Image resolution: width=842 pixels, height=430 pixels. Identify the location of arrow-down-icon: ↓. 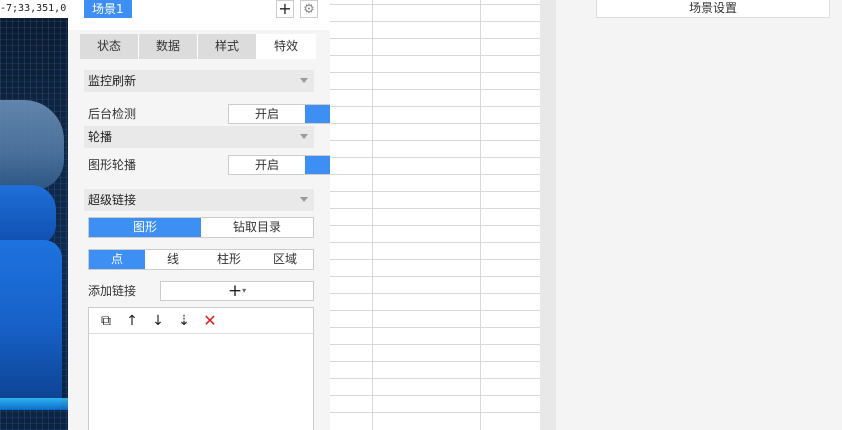
(158, 320).